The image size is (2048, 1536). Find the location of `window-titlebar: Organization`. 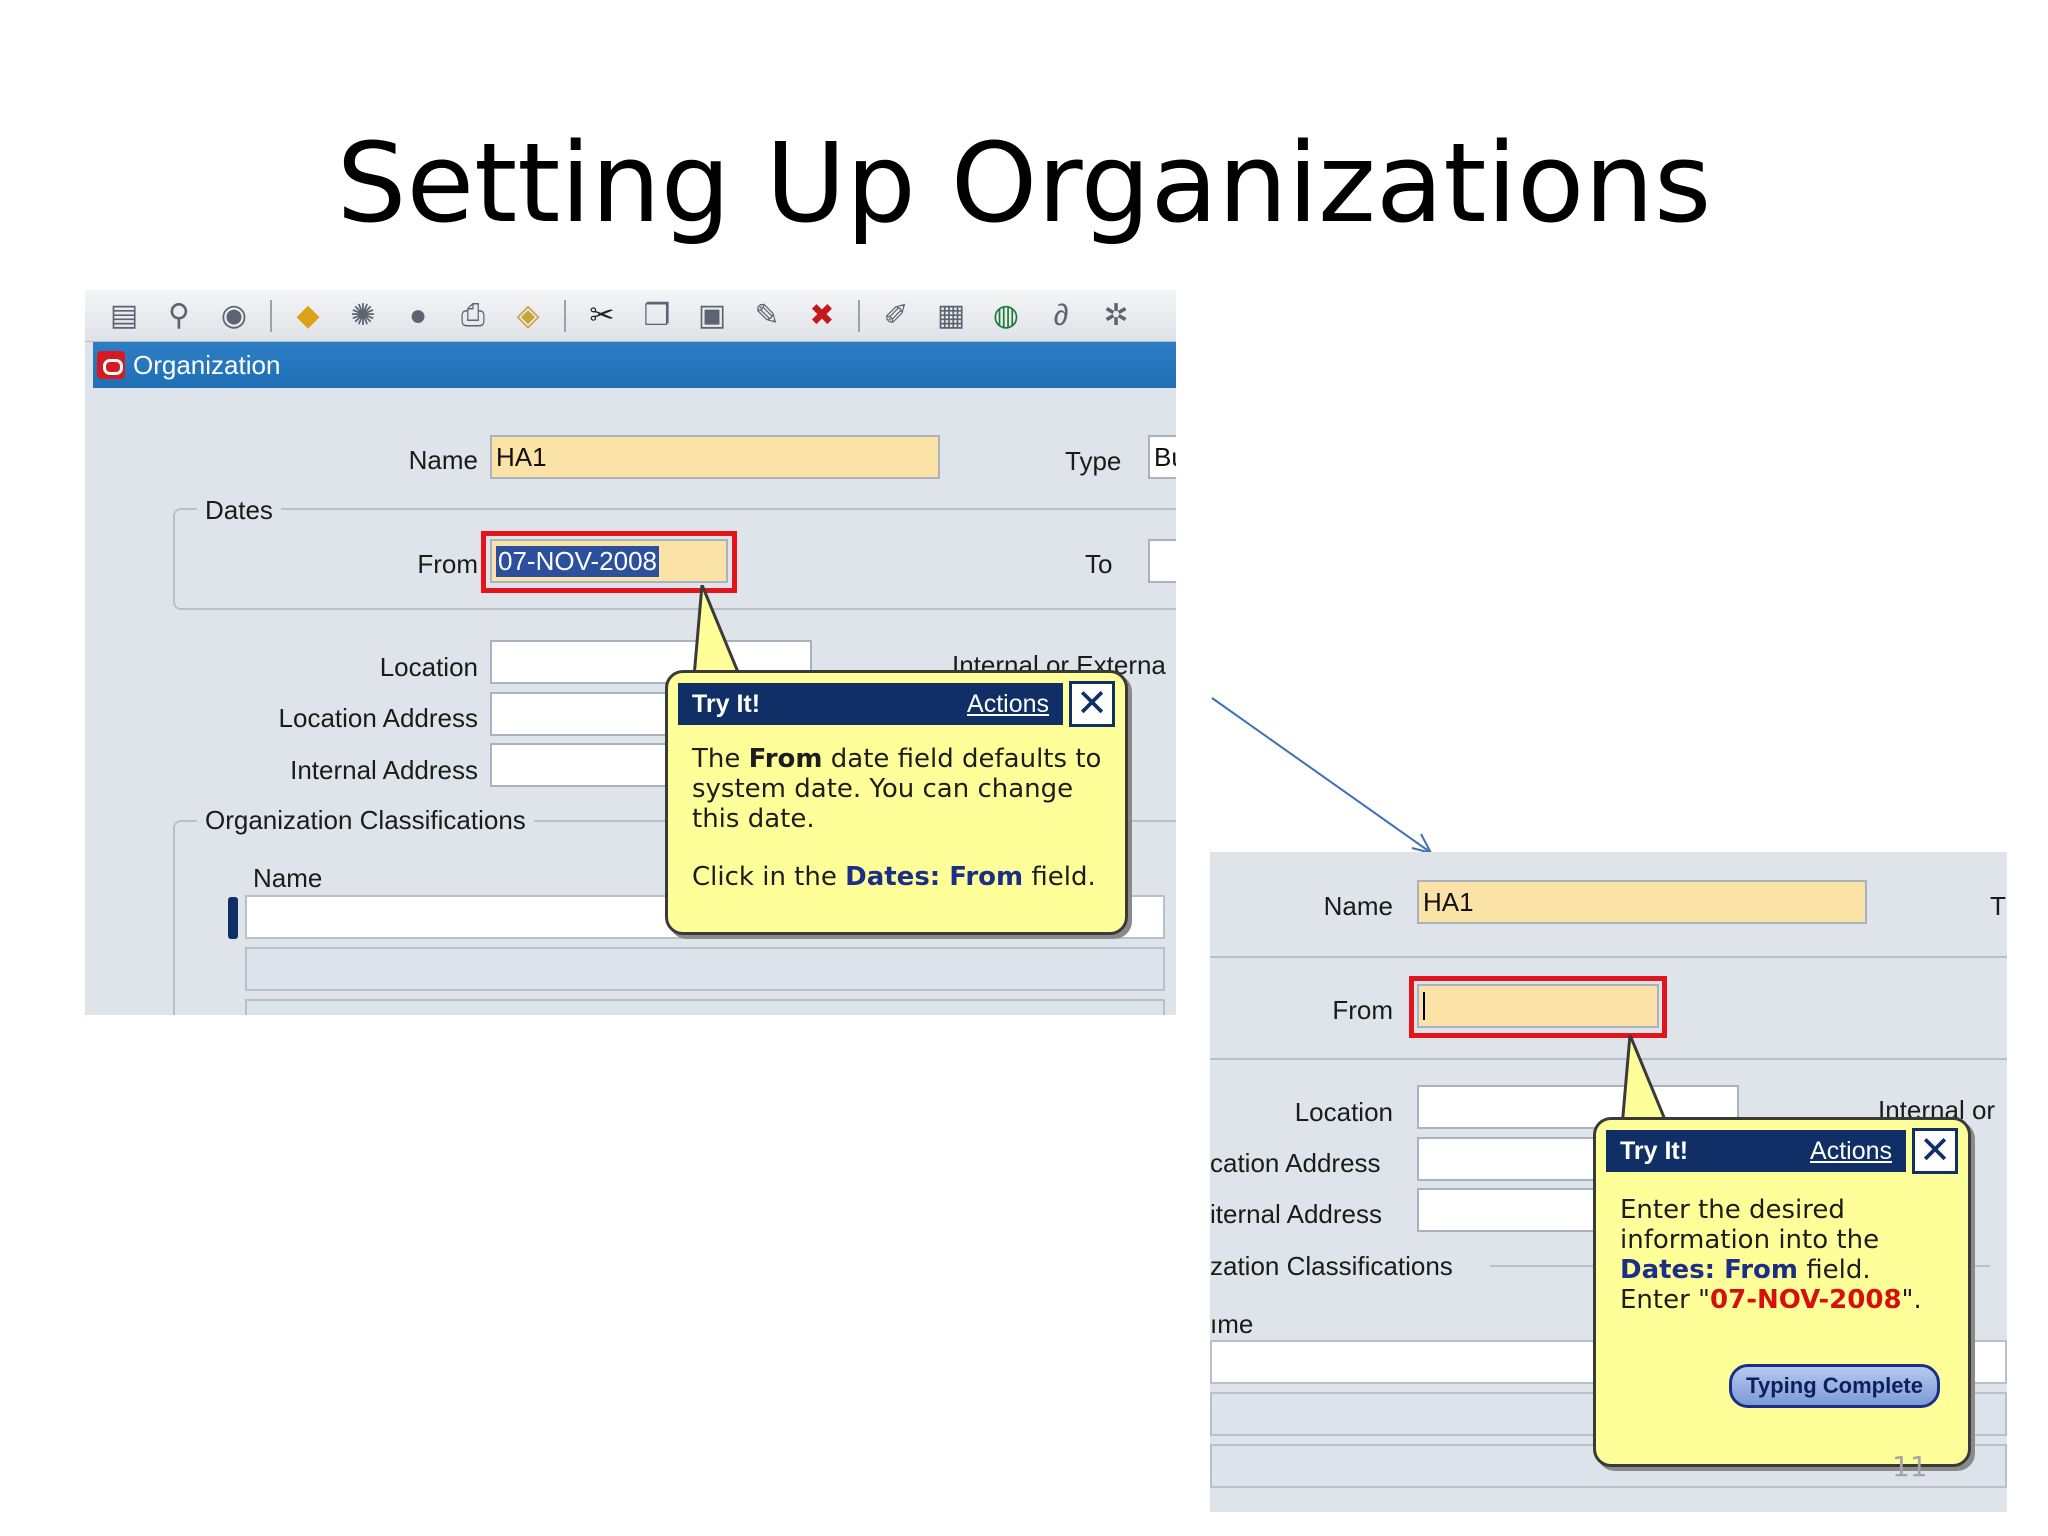

window-titlebar: Organization is located at coordinates (634, 365).